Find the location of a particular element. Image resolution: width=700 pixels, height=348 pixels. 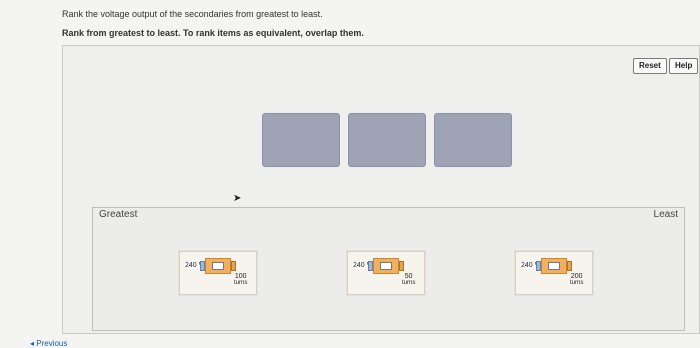

transformer-card: 240 V 50 turns is located at coordinates (386, 273).